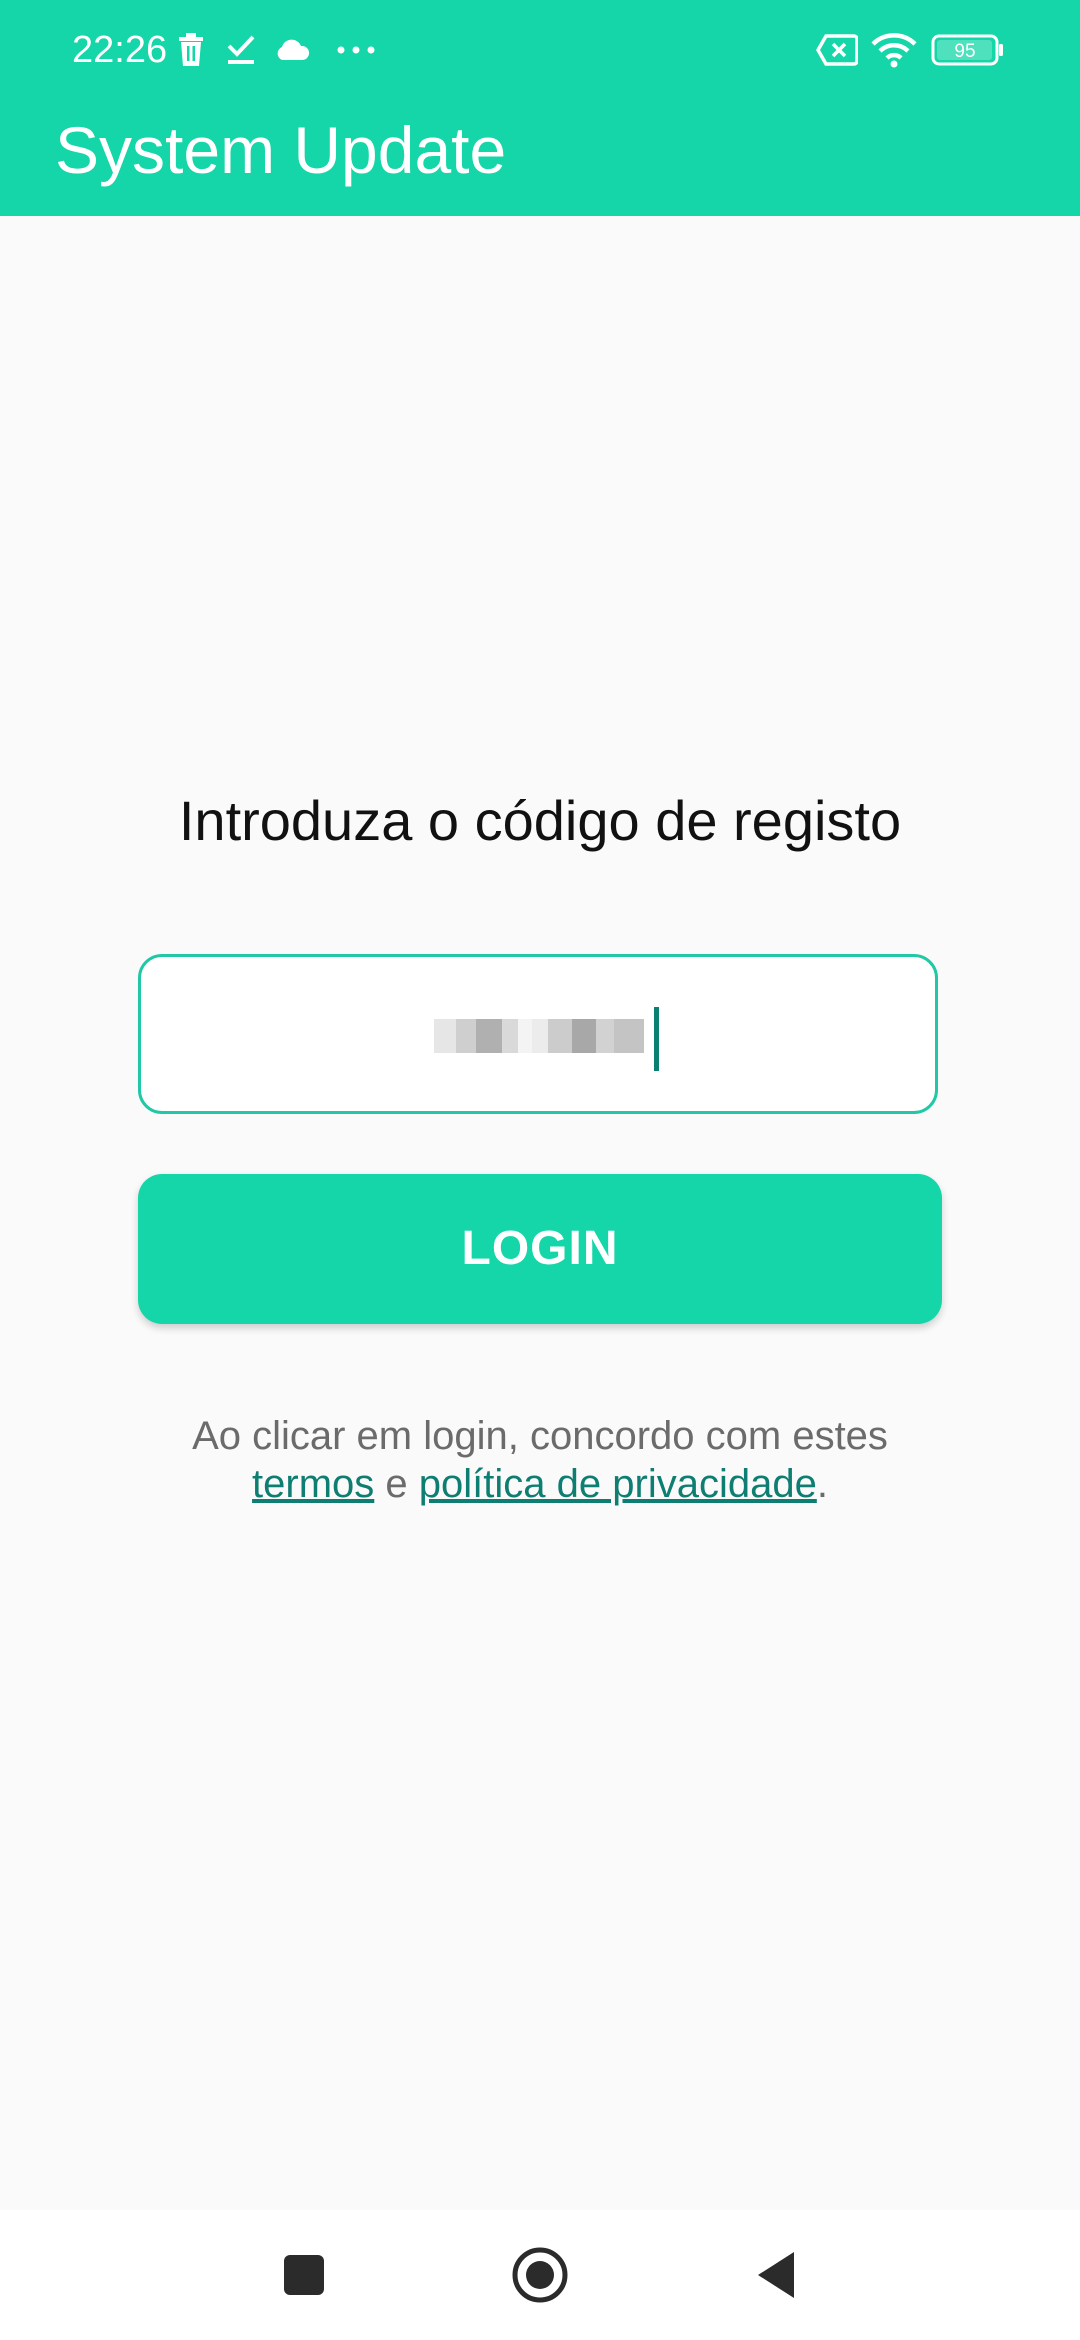  Describe the element at coordinates (313, 1484) in the screenshot. I see `terms-link: termos` at that location.